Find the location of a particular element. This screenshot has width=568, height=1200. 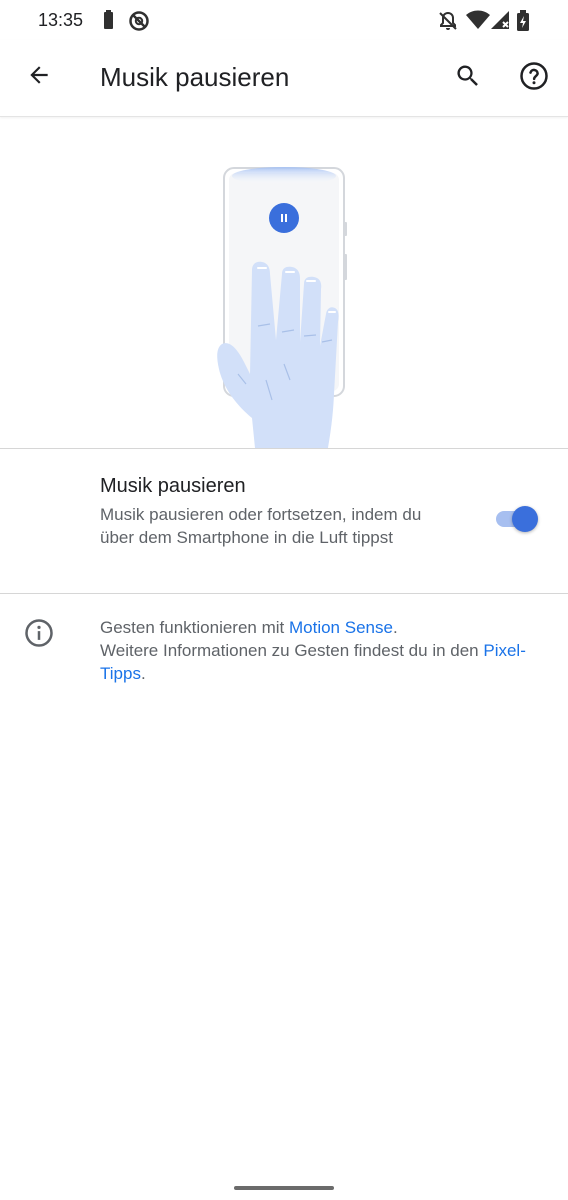

section-divider is located at coordinates (284, 593).